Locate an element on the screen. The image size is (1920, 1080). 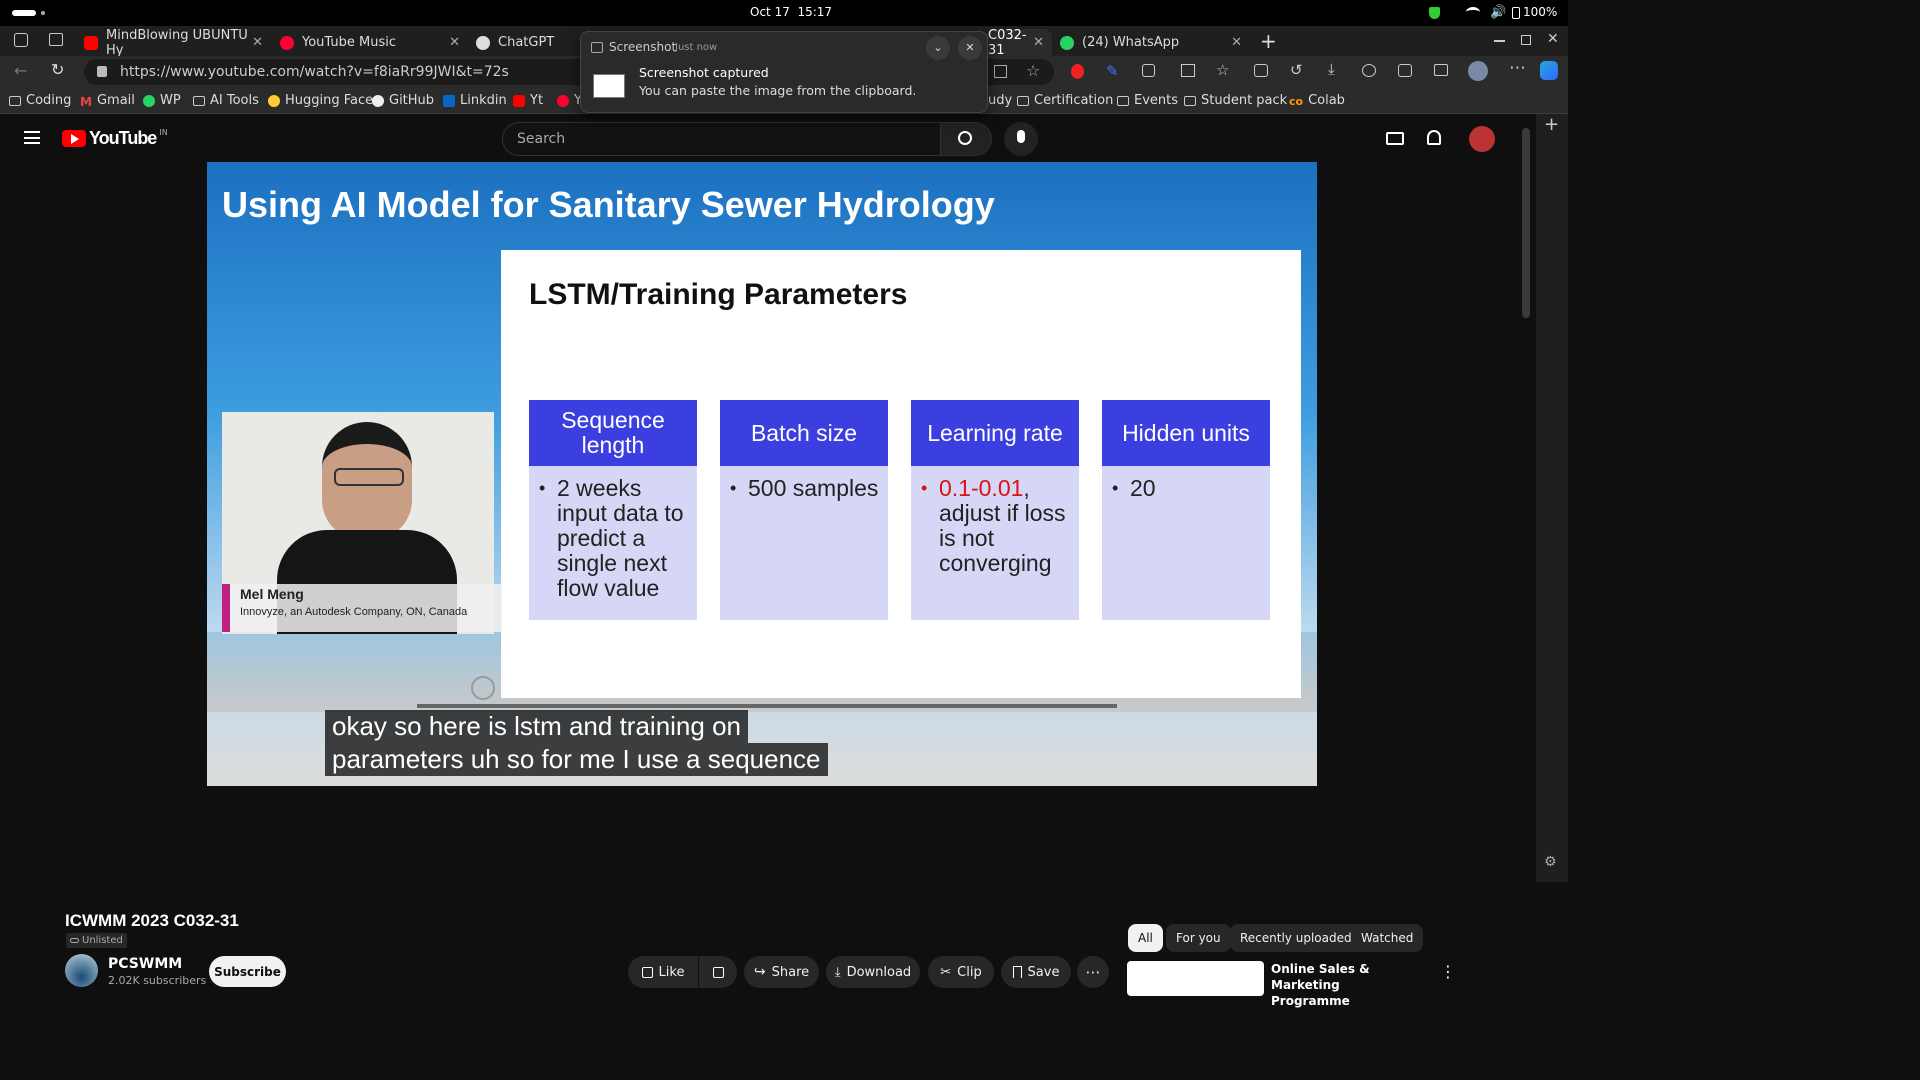
bookmark-student-pack: Student pack is located at coordinates (1235, 100).